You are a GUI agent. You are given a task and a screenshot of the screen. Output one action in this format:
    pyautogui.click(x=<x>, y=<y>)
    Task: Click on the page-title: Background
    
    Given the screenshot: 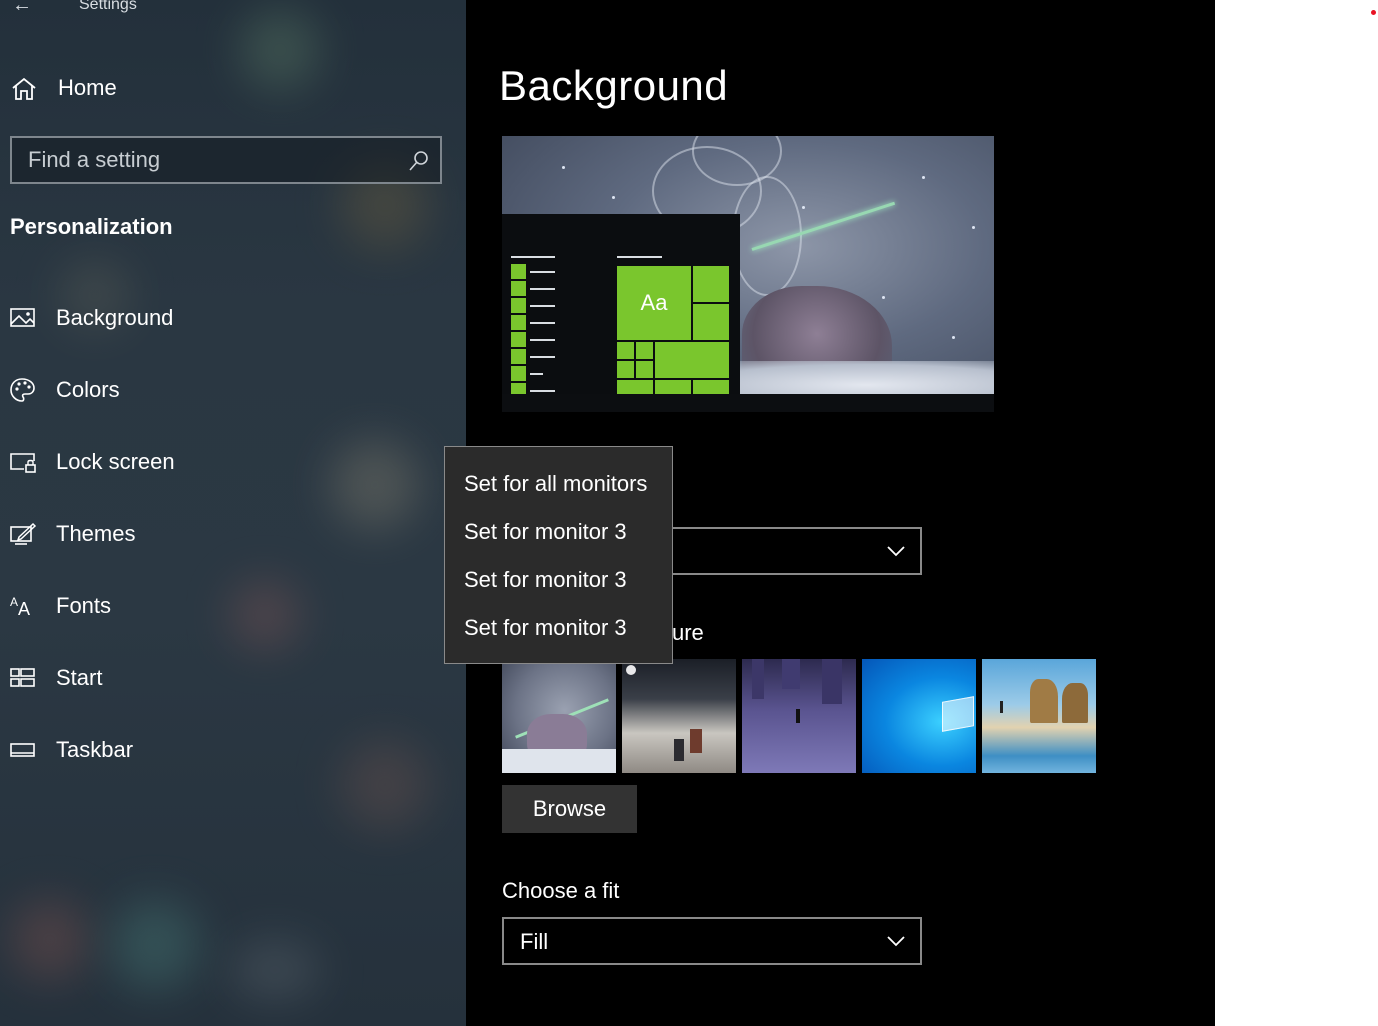 What is the action you would take?
    pyautogui.click(x=614, y=85)
    